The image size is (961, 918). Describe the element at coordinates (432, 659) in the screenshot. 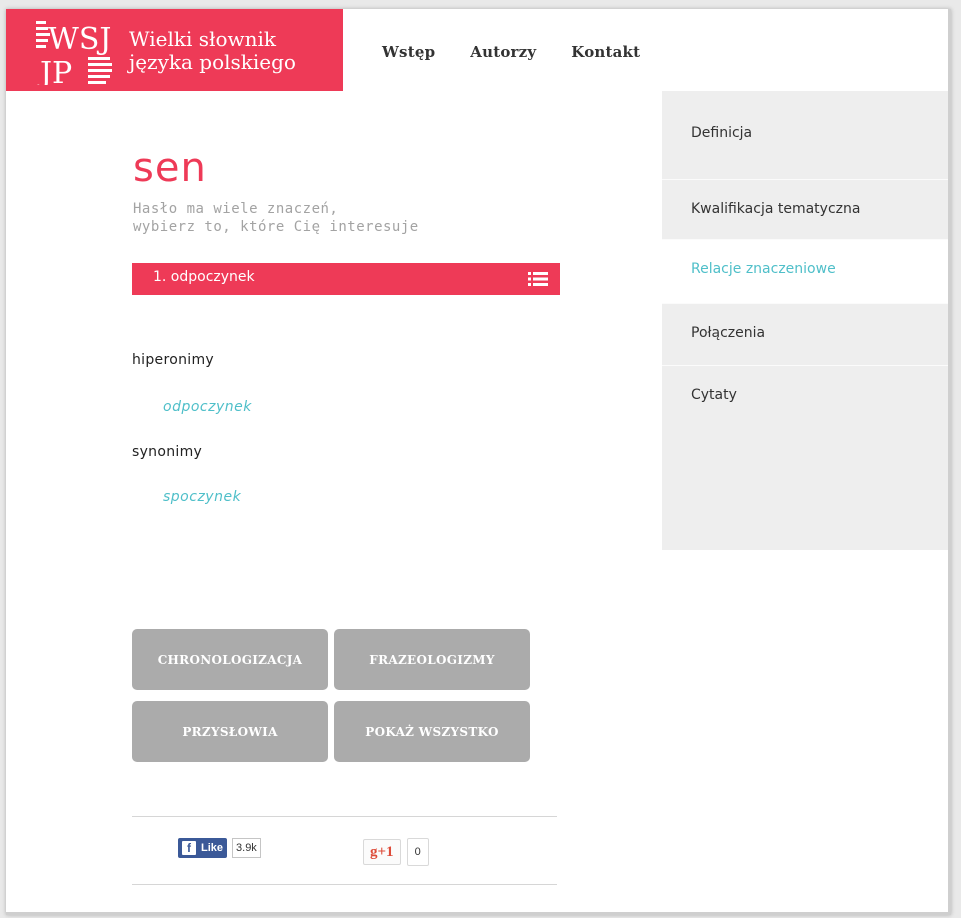

I see `frazeologizmy-button: FRAZEOLOGIZMY` at that location.